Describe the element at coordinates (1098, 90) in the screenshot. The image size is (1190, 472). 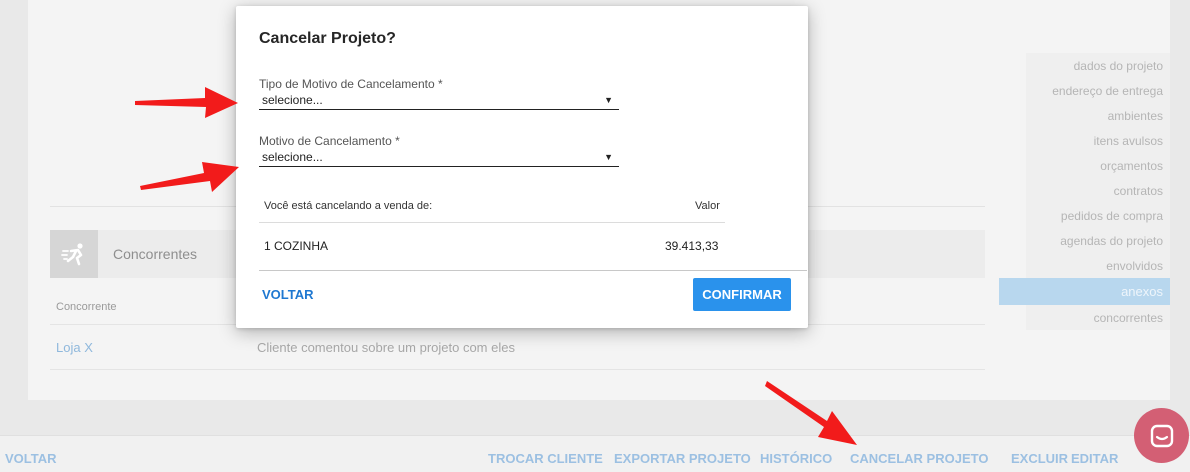
I see `side-menu-item: endereço de entrega` at that location.